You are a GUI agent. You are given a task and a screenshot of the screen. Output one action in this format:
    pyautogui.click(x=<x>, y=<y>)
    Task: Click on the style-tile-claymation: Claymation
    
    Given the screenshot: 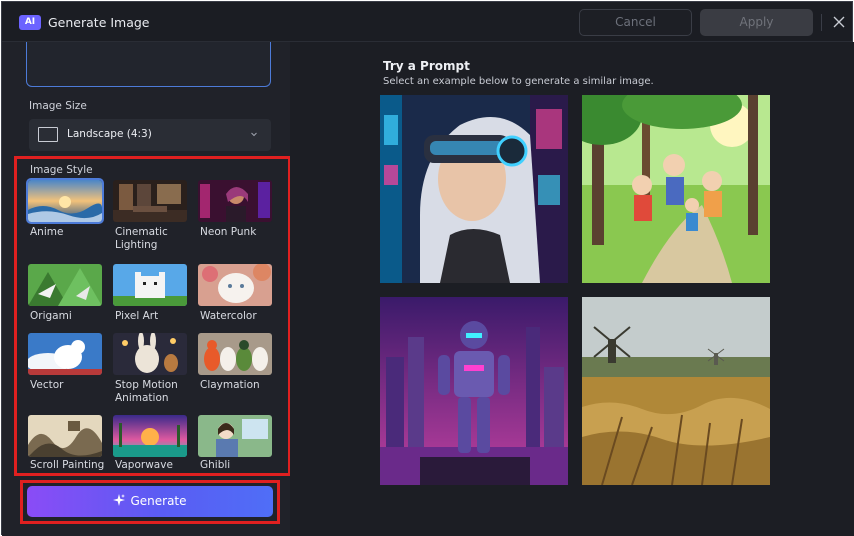 What is the action you would take?
    pyautogui.click(x=235, y=369)
    